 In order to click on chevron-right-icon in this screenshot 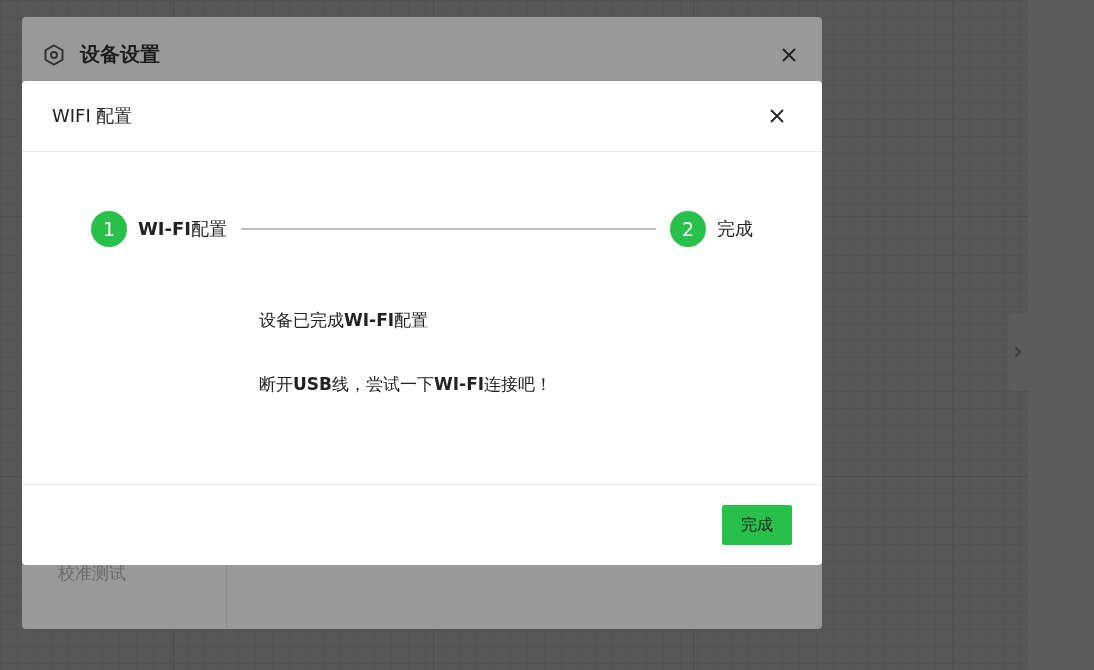, I will do `click(1018, 352)`.